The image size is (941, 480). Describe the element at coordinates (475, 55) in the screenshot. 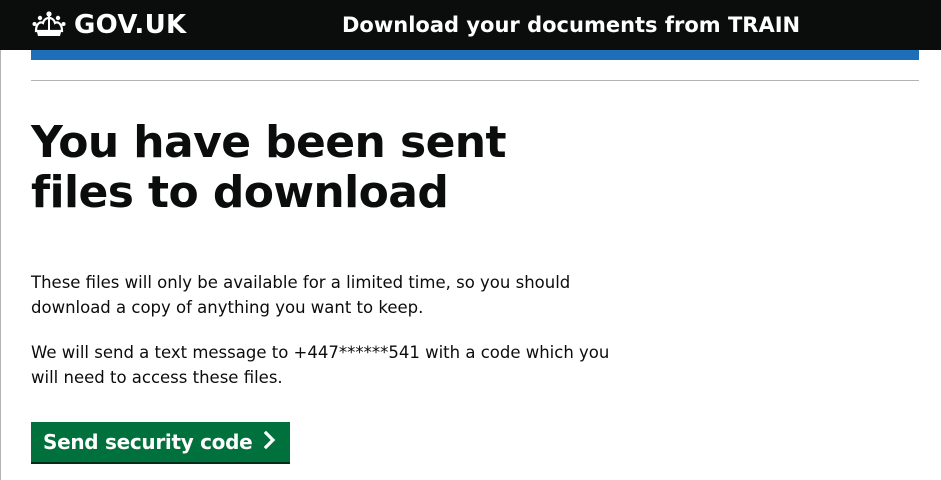

I see `header-accent-bar` at that location.